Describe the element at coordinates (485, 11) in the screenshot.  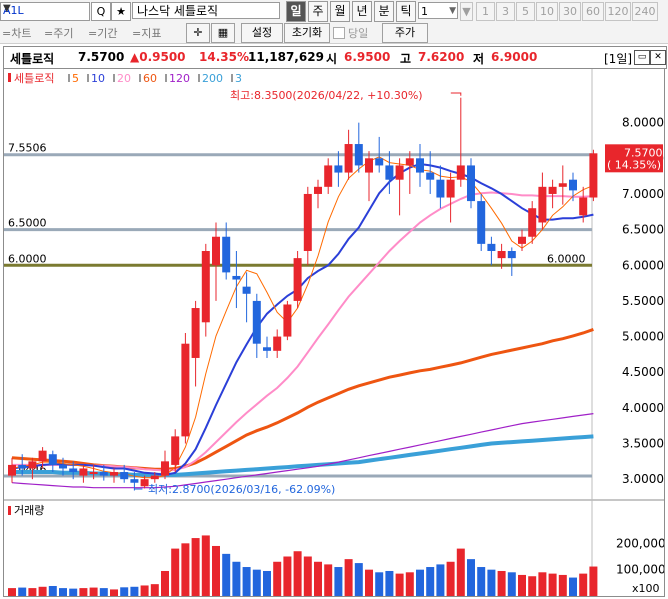
I see `interval-button-1: 1` at that location.